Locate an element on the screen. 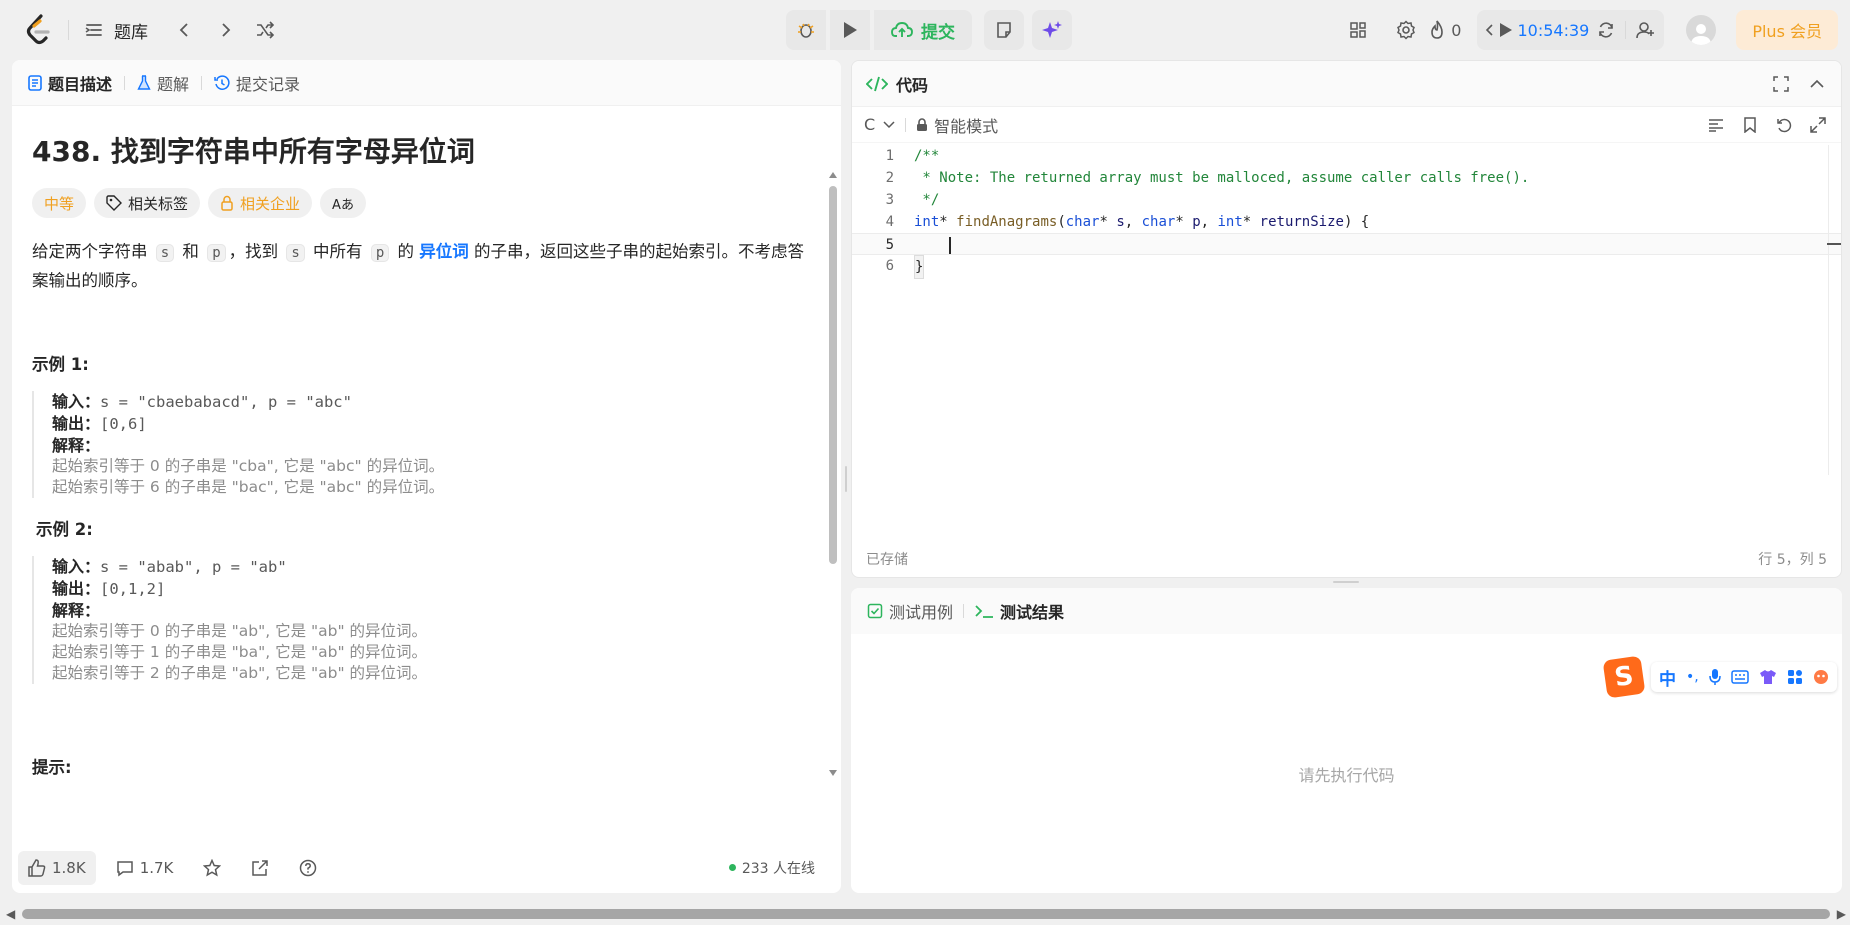 The height and width of the screenshot is (925, 1850). play-icon is located at coordinates (850, 30).